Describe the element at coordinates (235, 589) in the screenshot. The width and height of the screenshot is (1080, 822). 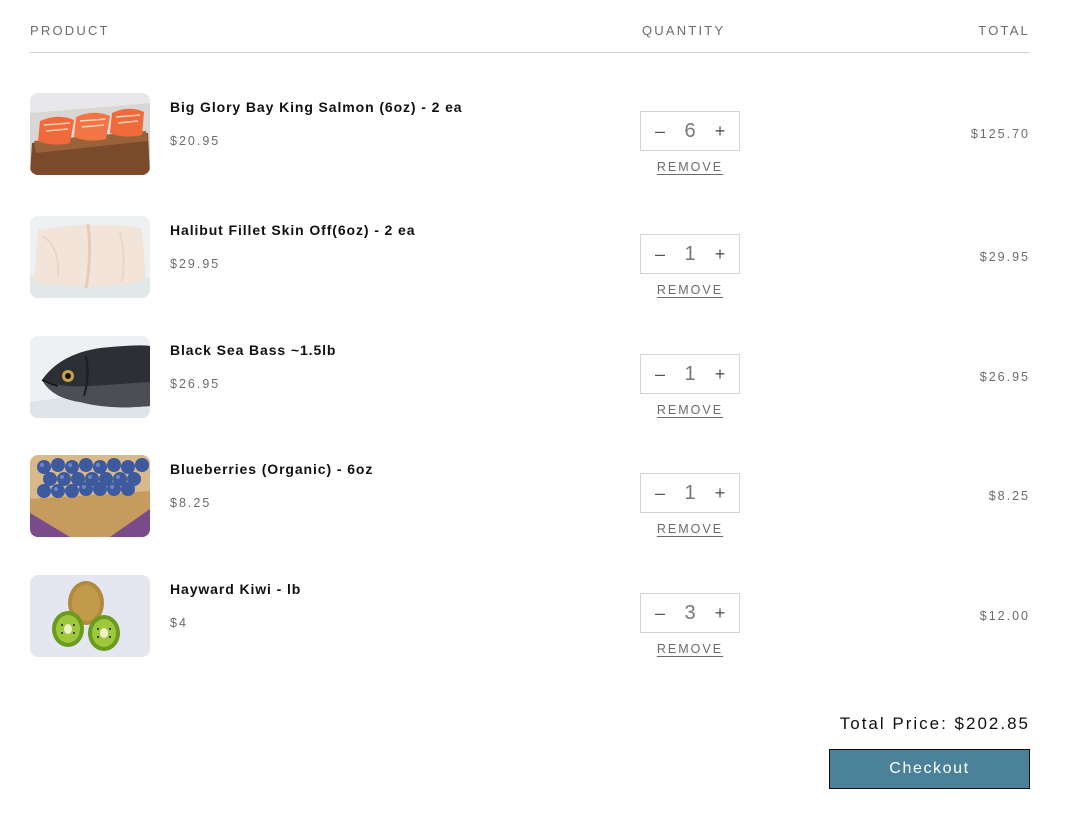
I see `product-name: Hayward Kiwi - lb` at that location.